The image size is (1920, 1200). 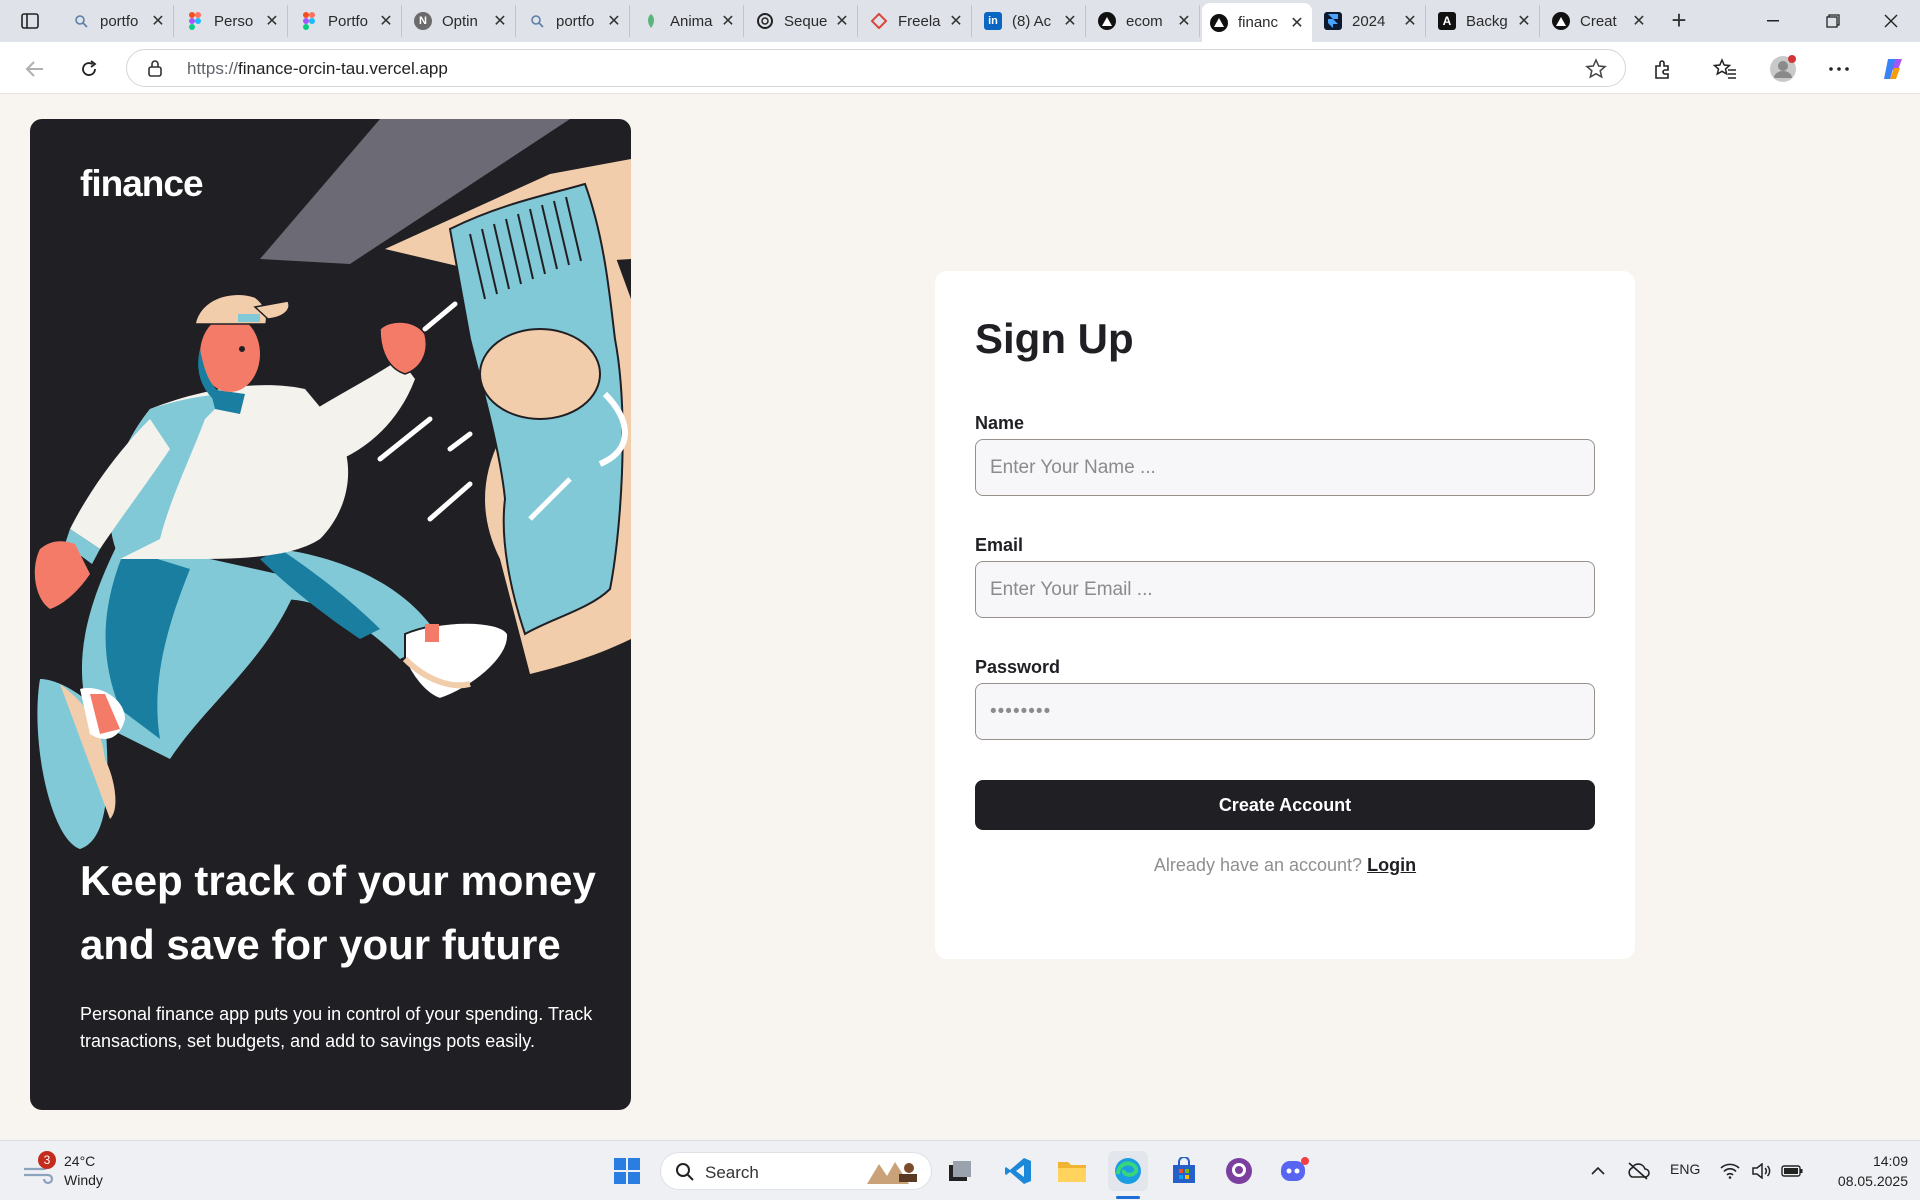 What do you see at coordinates (1783, 69) in the screenshot?
I see `profile-avatar-icon` at bounding box center [1783, 69].